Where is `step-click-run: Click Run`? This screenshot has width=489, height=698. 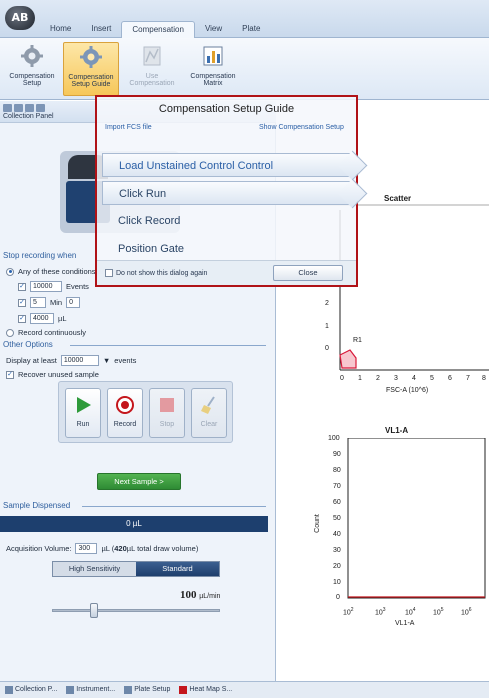
step-click-run: Click Run is located at coordinates (227, 193).